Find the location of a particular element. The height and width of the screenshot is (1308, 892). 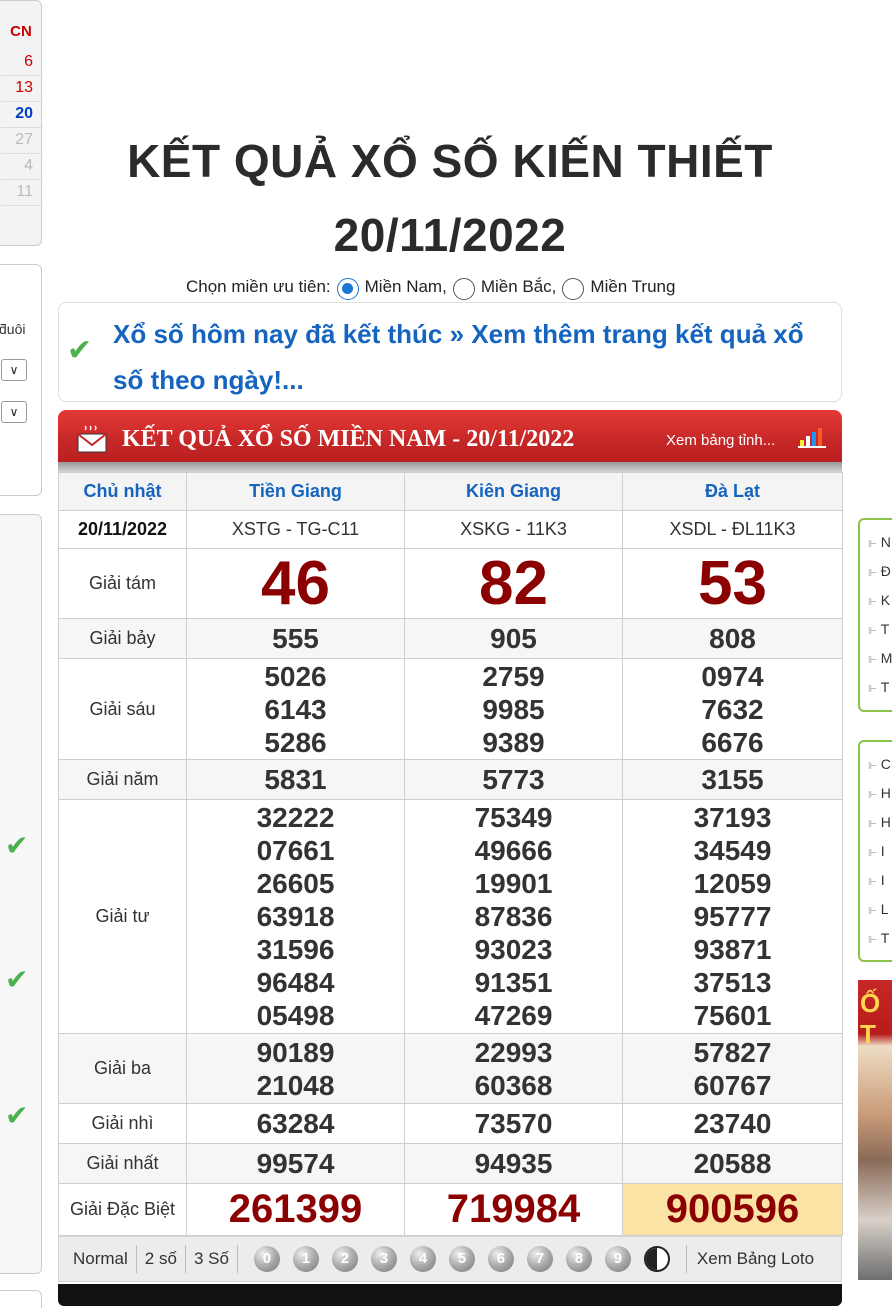

digit-button: 8 is located at coordinates (578, 1259).